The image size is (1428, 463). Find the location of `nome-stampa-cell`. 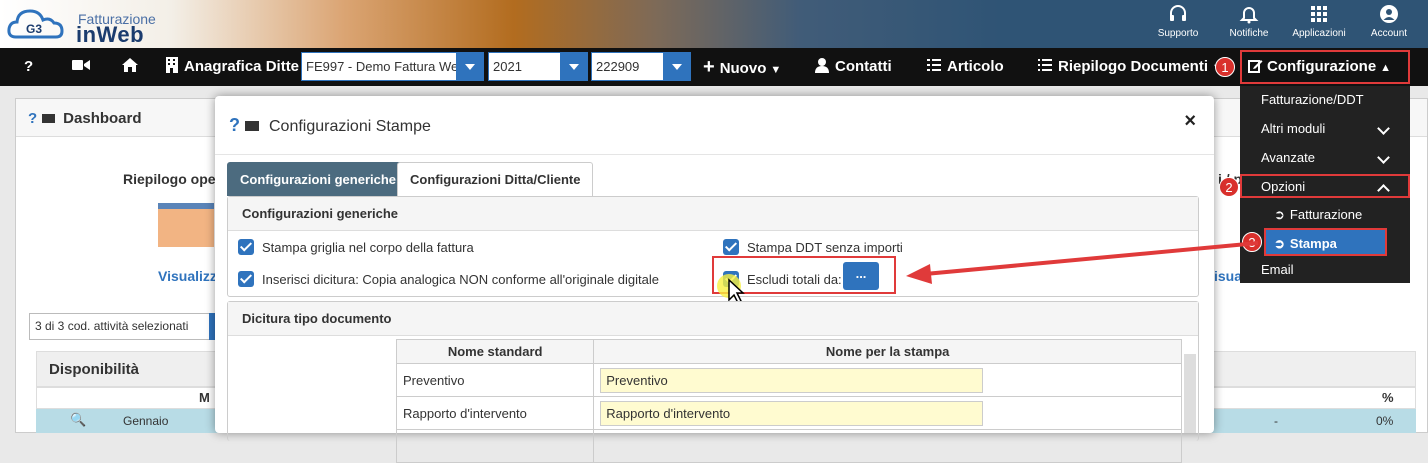

nome-stampa-cell is located at coordinates (887, 446).